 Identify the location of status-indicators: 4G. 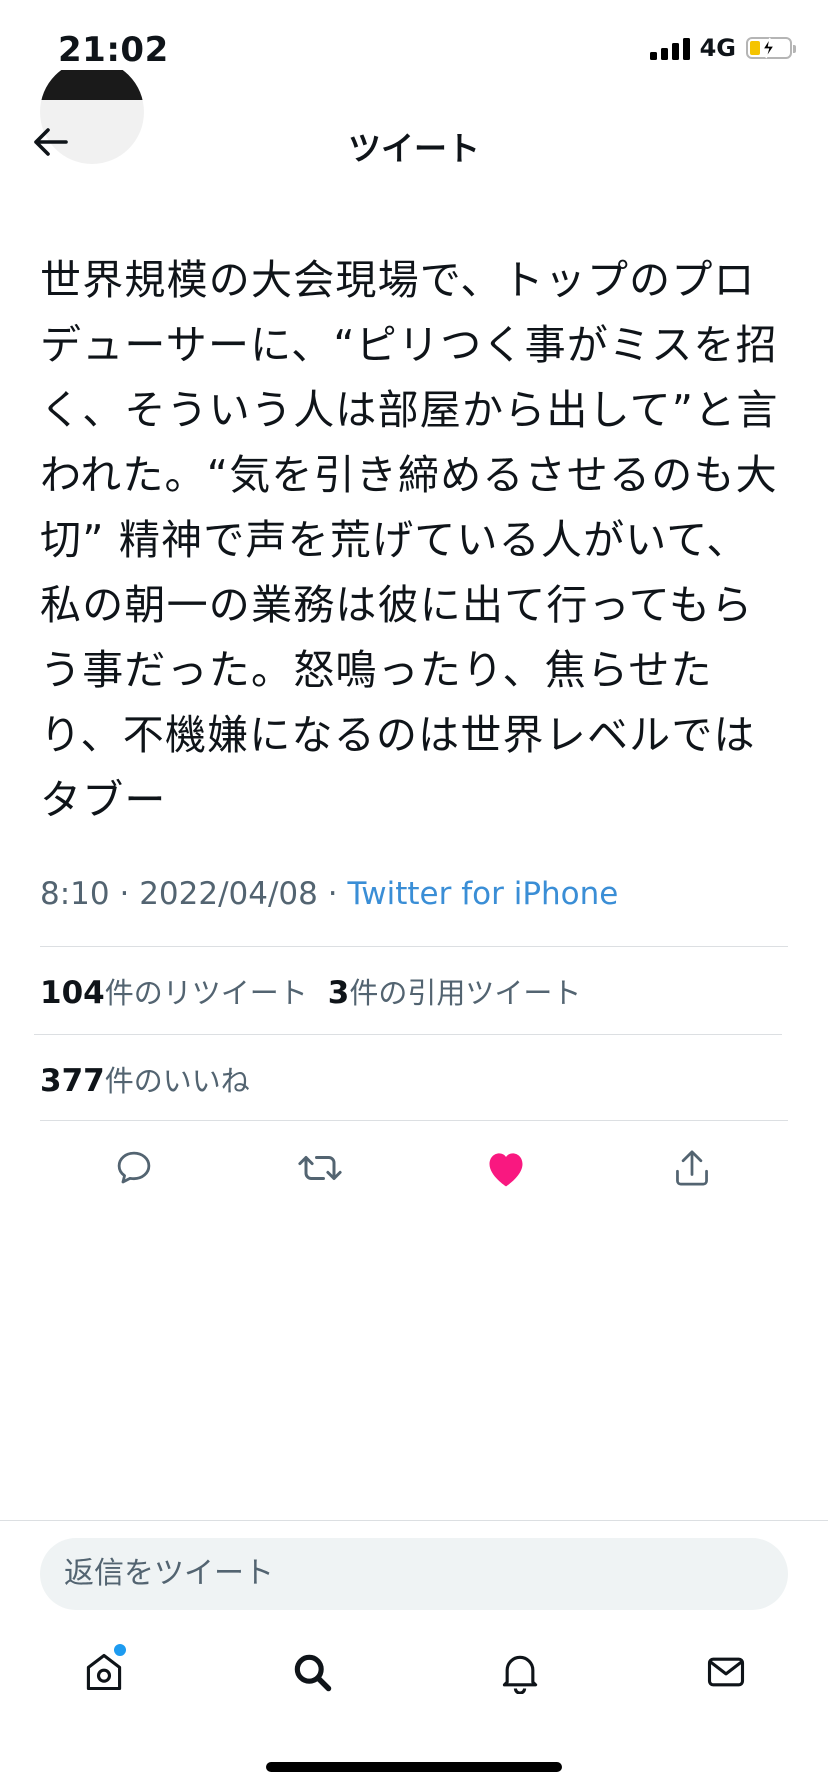
(722, 48).